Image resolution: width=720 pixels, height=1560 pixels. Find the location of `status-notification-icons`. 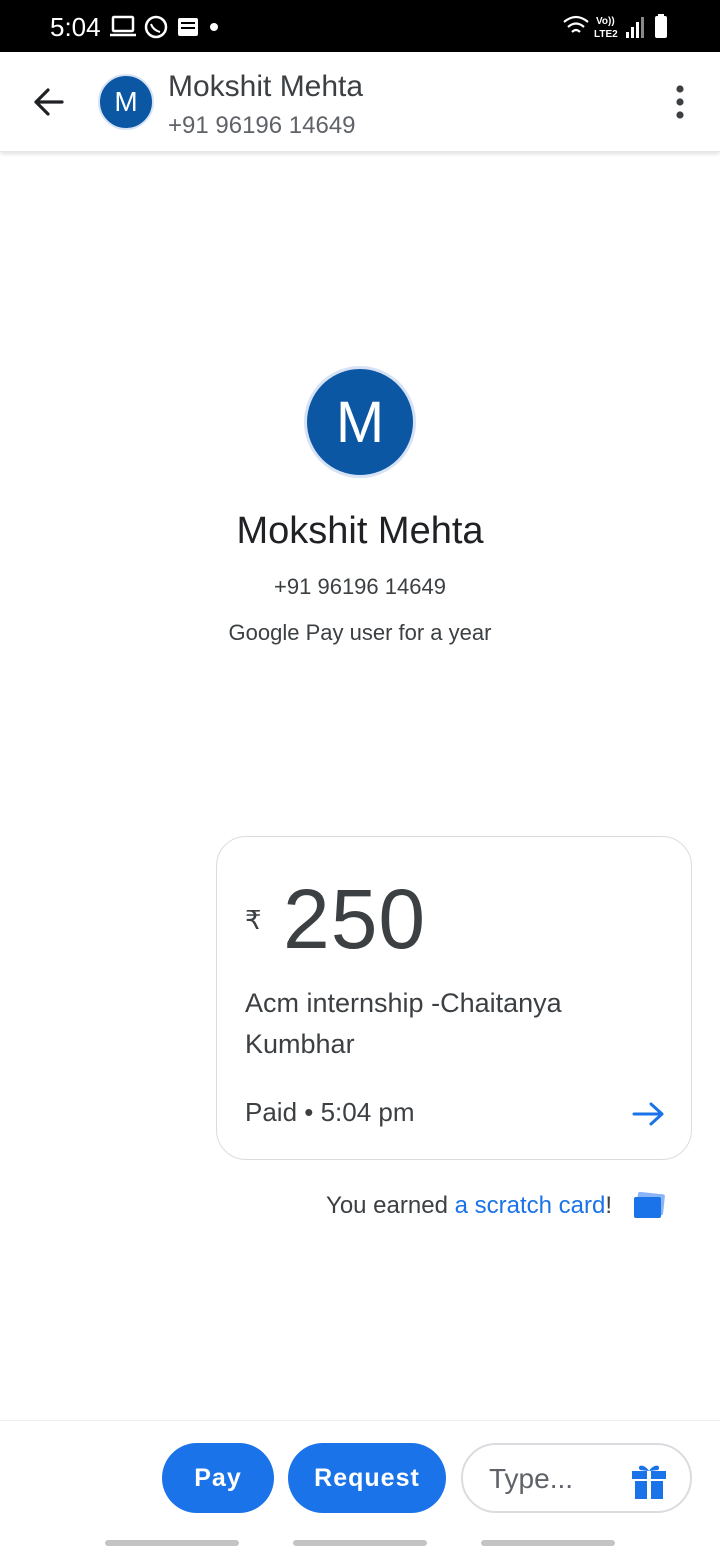

status-notification-icons is located at coordinates (164, 27).